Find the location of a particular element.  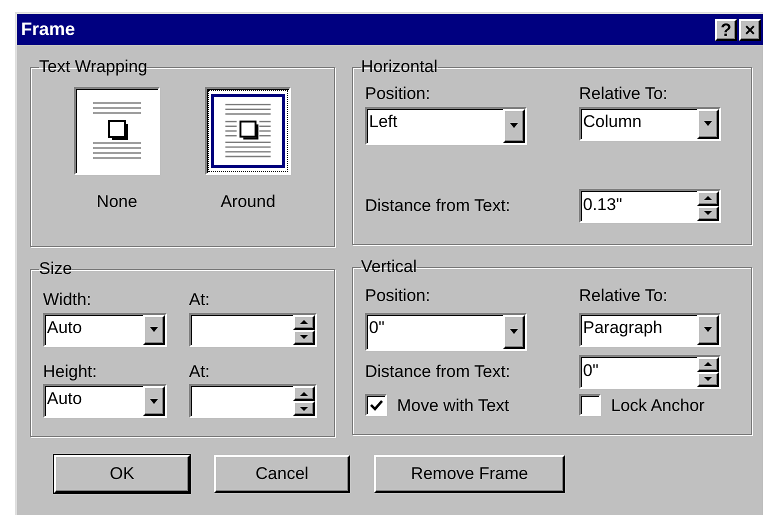

field-label: Width: is located at coordinates (67, 300).